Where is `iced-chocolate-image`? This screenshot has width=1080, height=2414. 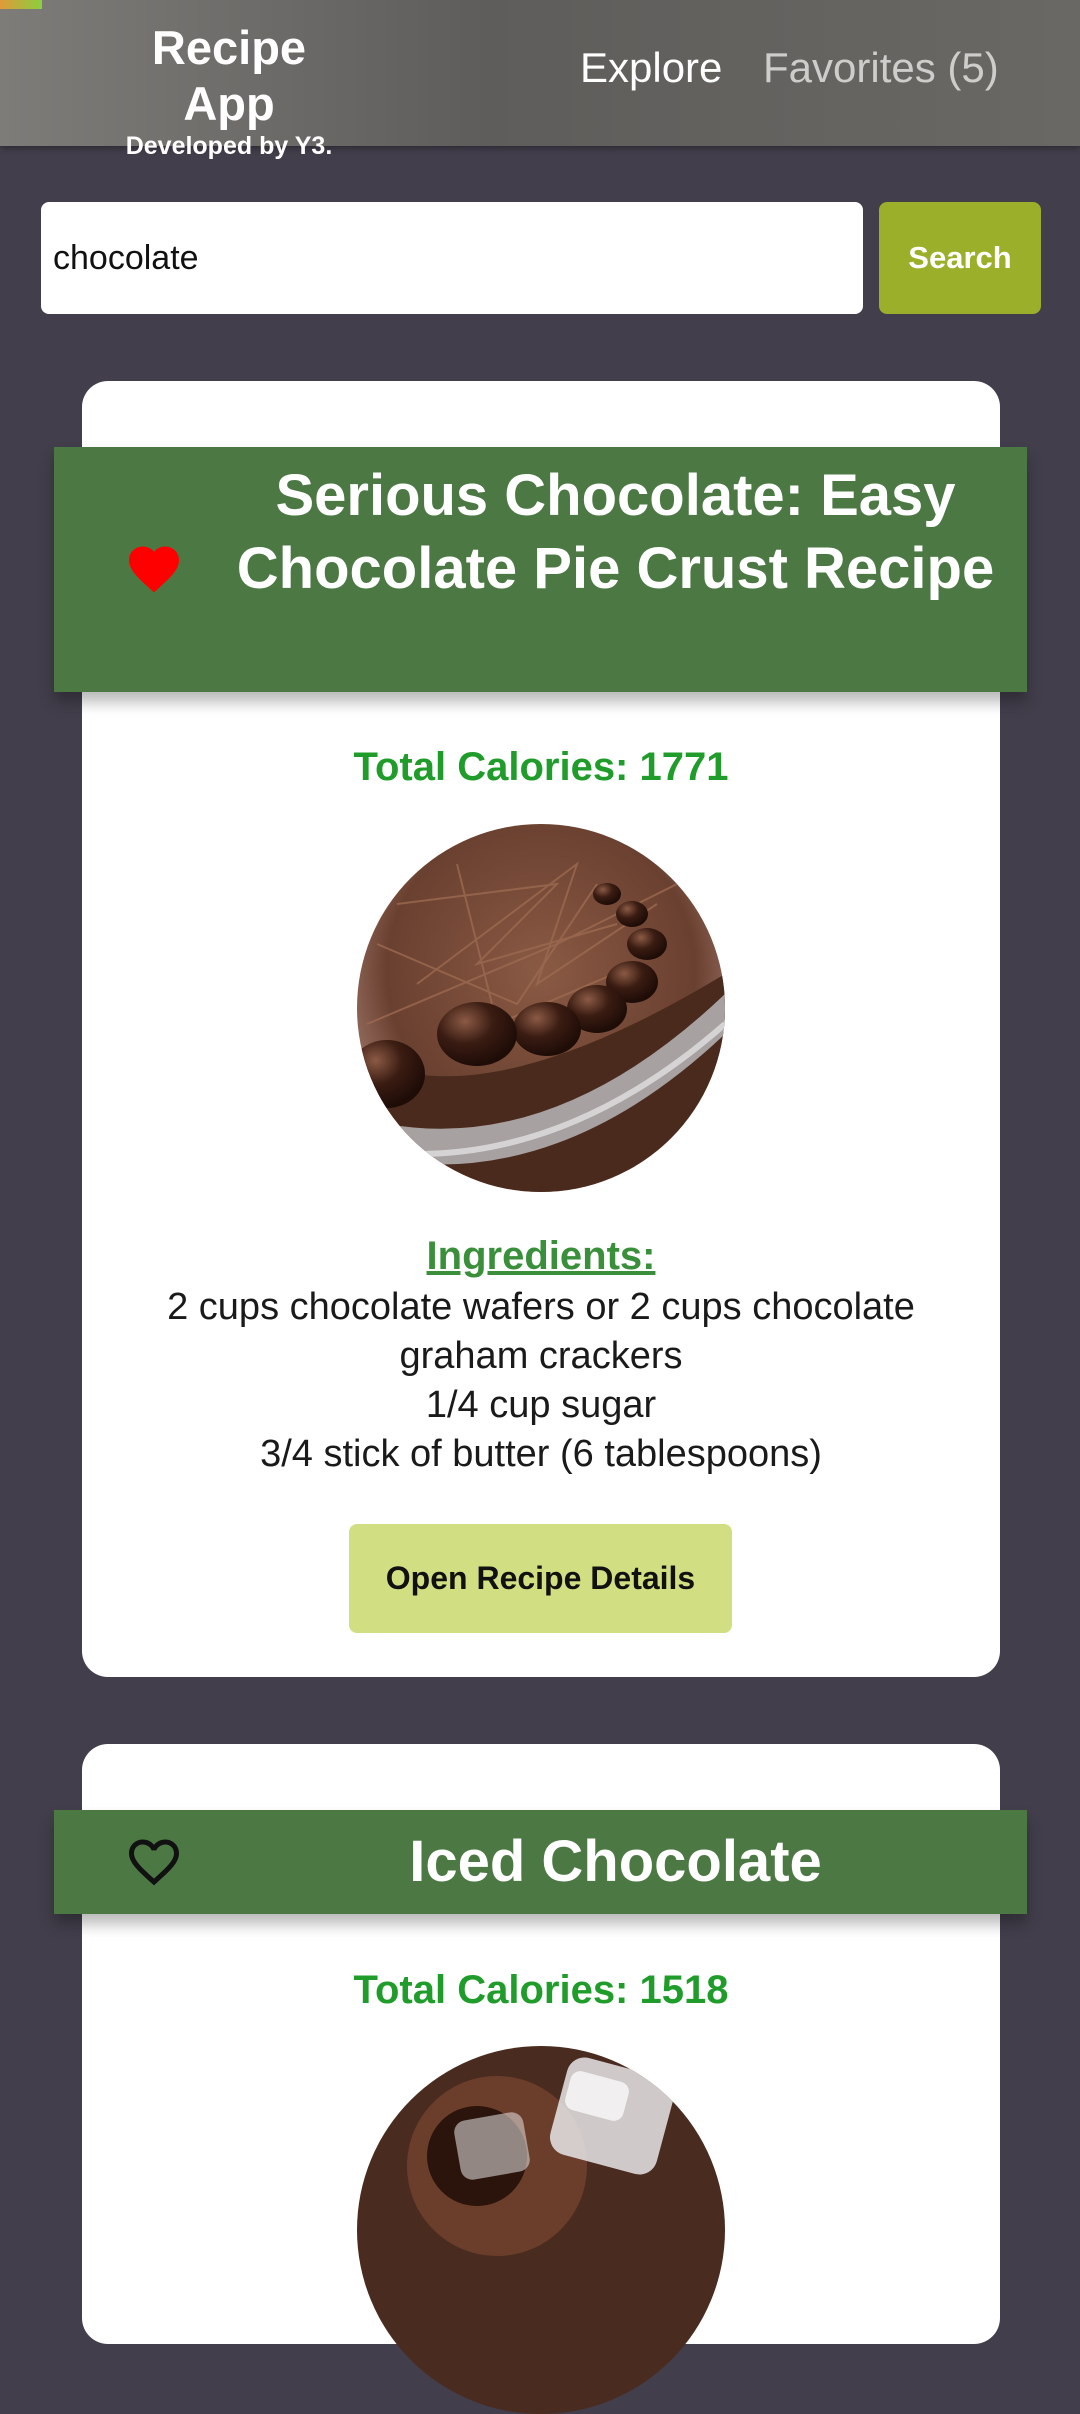 iced-chocolate-image is located at coordinates (541, 2230).